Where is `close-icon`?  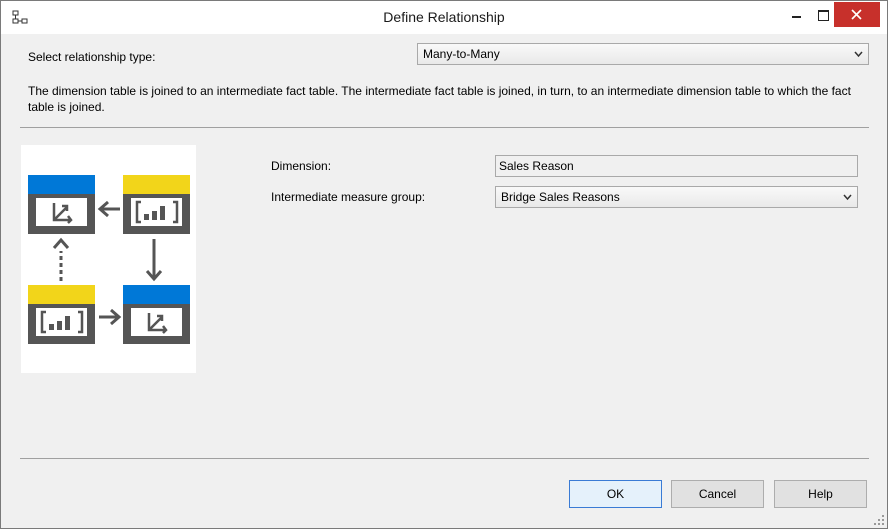
close-icon is located at coordinates (856, 14).